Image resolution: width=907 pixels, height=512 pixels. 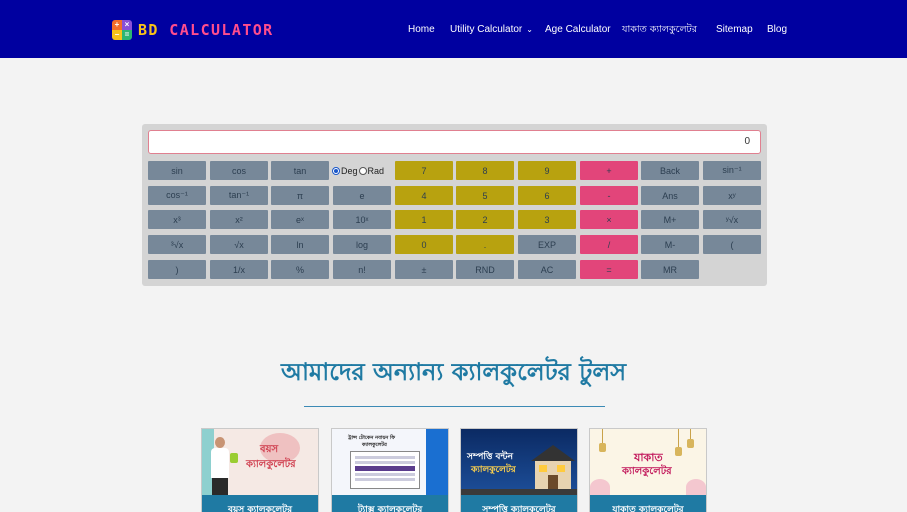 What do you see at coordinates (206, 30) in the screenshot?
I see `brand-name: BD CALCULATOR` at bounding box center [206, 30].